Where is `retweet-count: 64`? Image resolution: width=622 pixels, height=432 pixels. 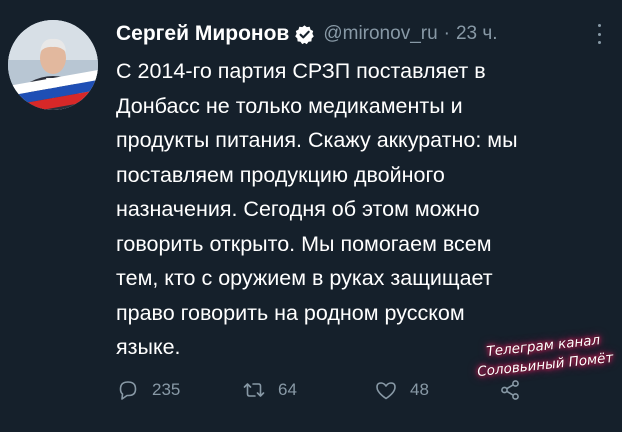 retweet-count: 64 is located at coordinates (287, 389).